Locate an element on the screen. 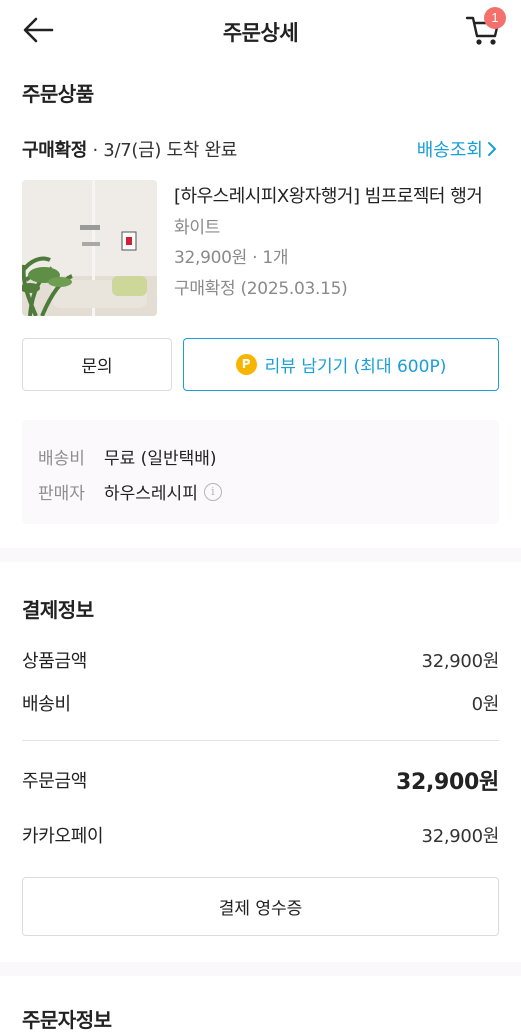 This screenshot has height=1033, width=521. order-total-label: 주문금액 is located at coordinates (55, 781).